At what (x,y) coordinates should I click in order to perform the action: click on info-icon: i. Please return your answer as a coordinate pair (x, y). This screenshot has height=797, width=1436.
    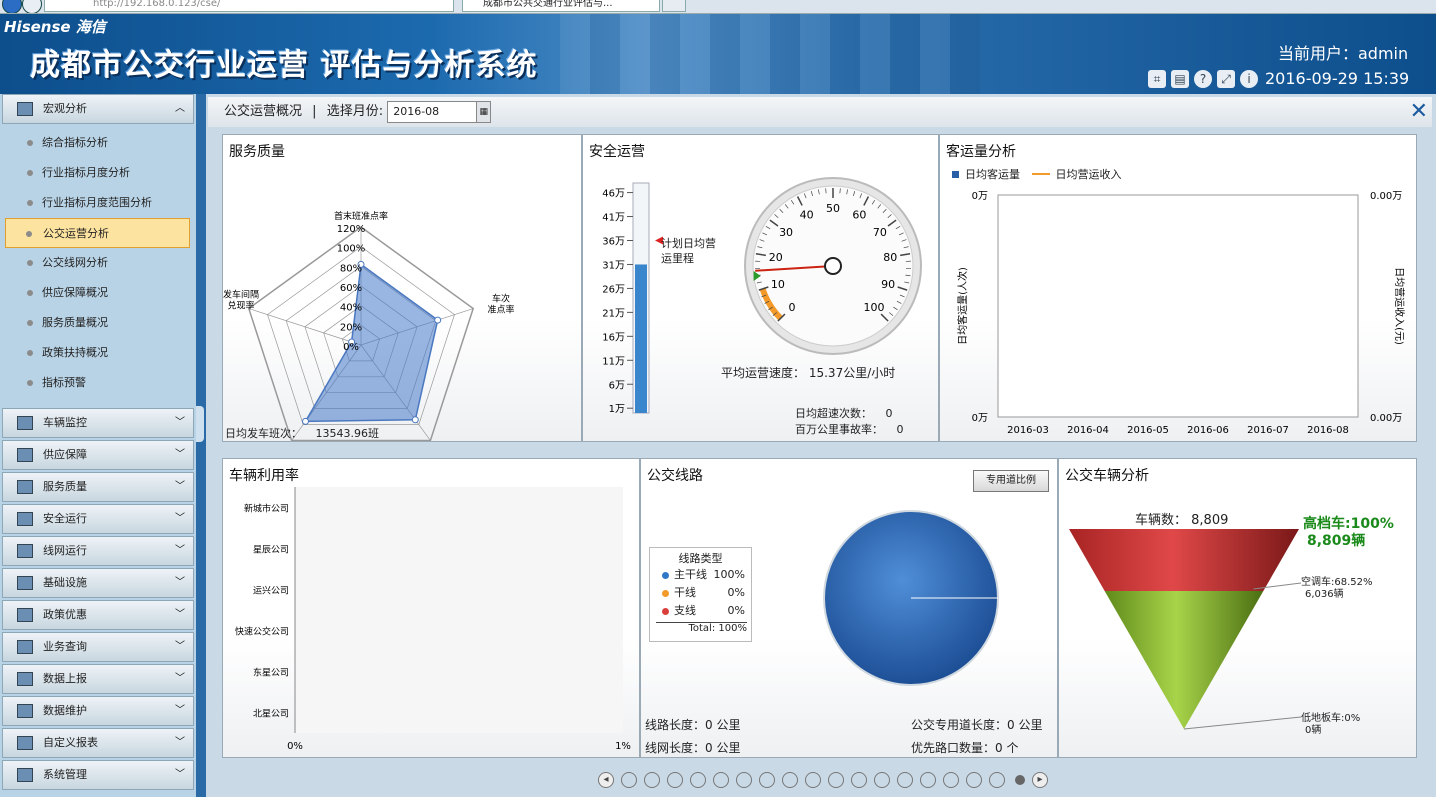
    Looking at the image, I should click on (1249, 78).